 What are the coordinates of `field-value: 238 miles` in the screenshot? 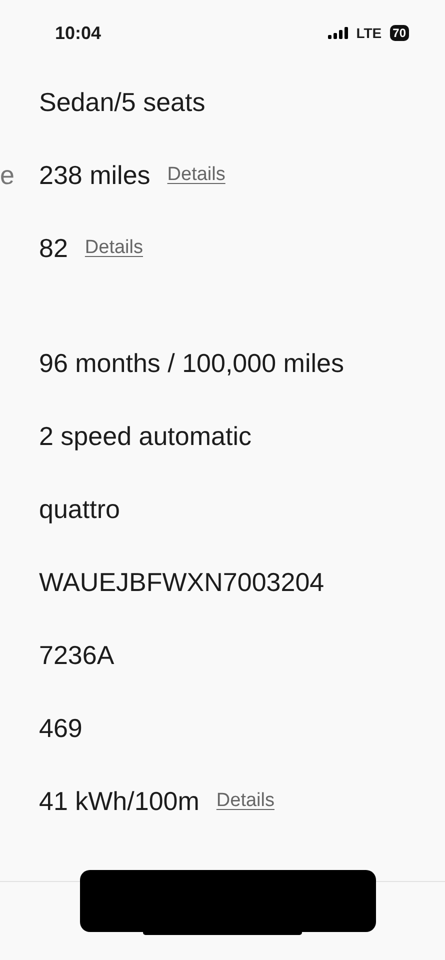 It's located at (94, 175).